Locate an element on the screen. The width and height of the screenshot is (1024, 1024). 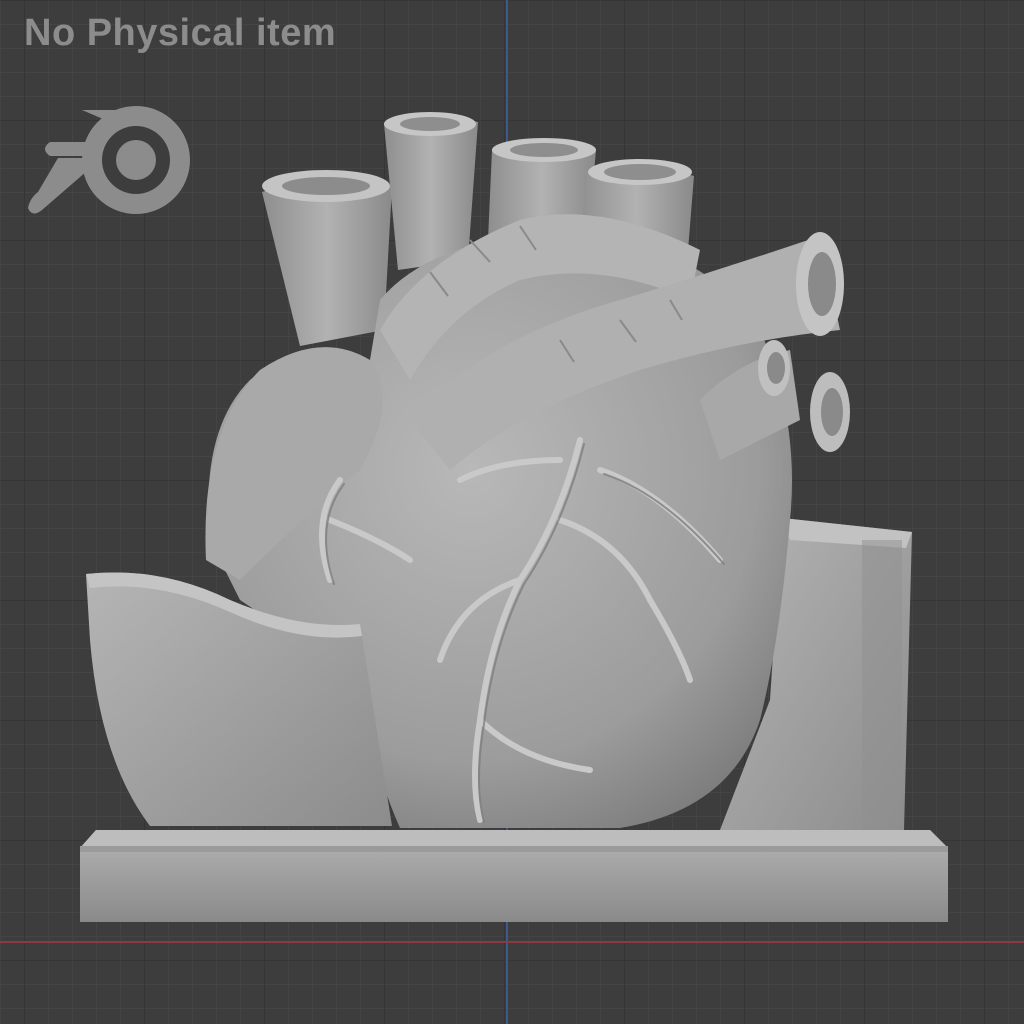
watermark-text: No Physical item is located at coordinates (180, 33).